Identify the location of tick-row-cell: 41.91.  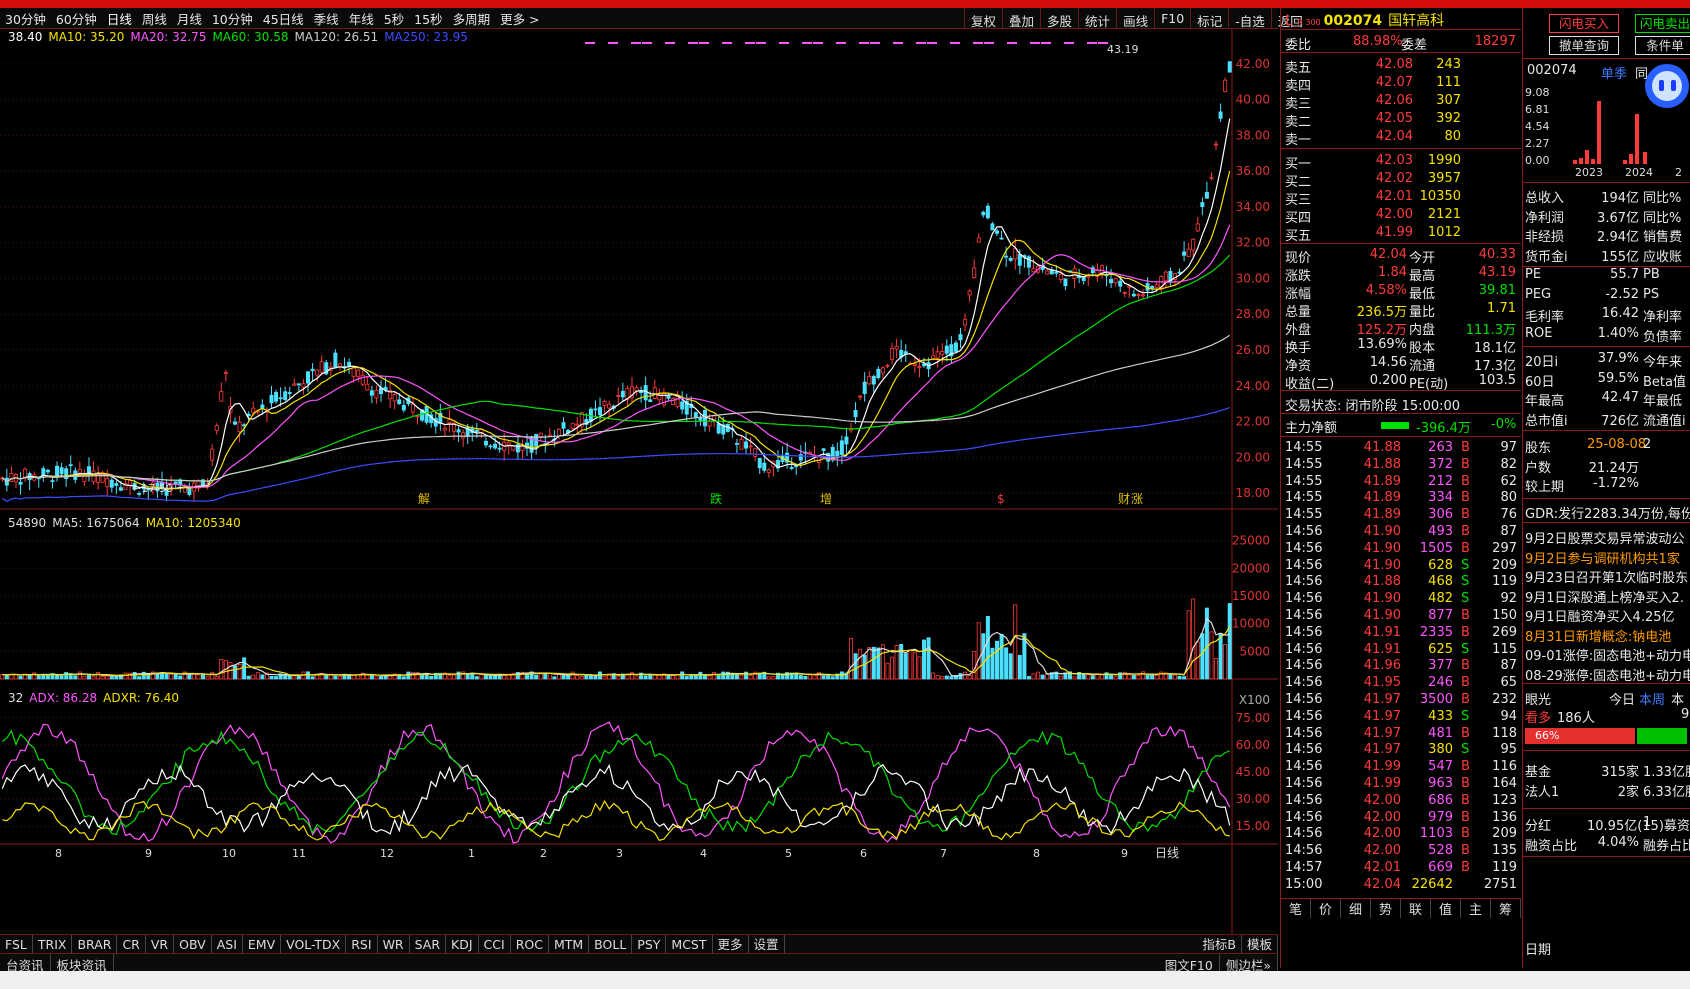
(1382, 632).